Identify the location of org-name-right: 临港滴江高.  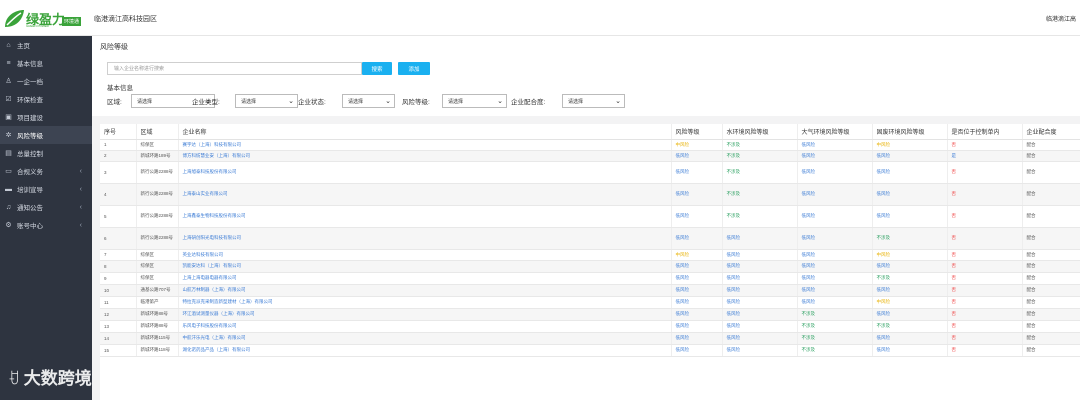
(1061, 18).